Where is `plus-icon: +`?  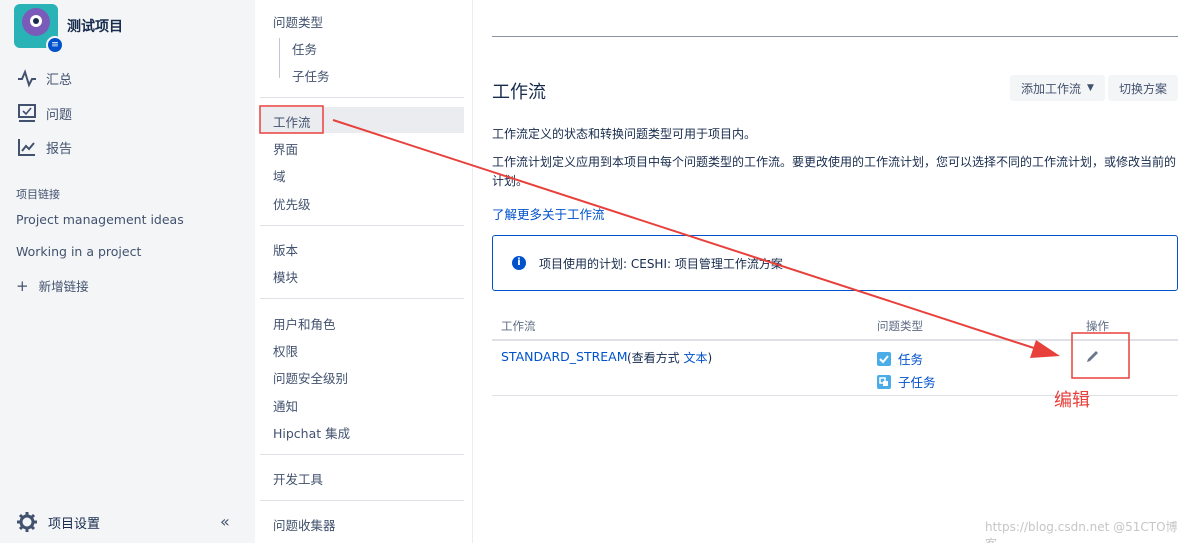 plus-icon: + is located at coordinates (22, 285).